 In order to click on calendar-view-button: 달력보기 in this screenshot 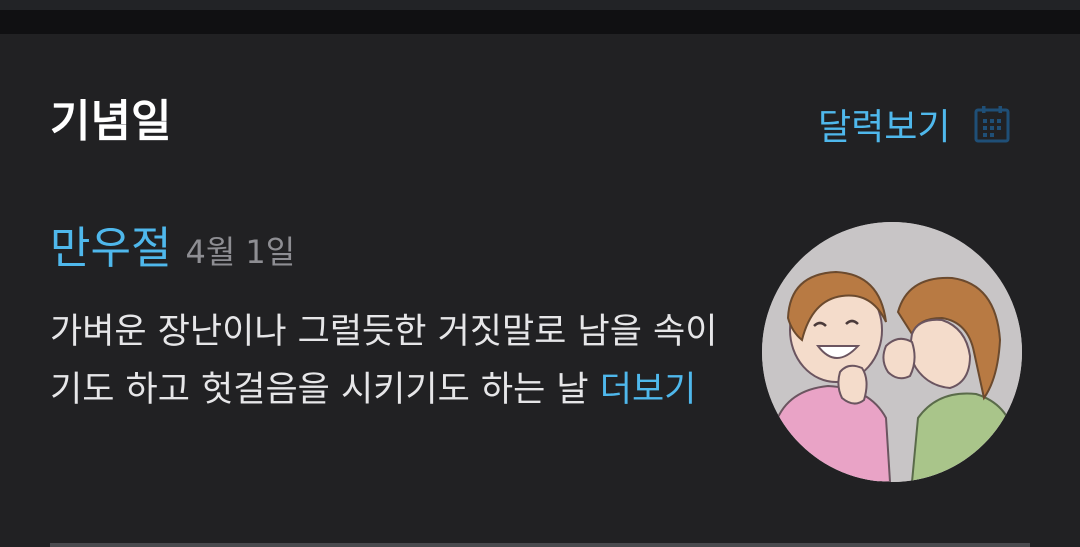, I will do `click(914, 124)`.